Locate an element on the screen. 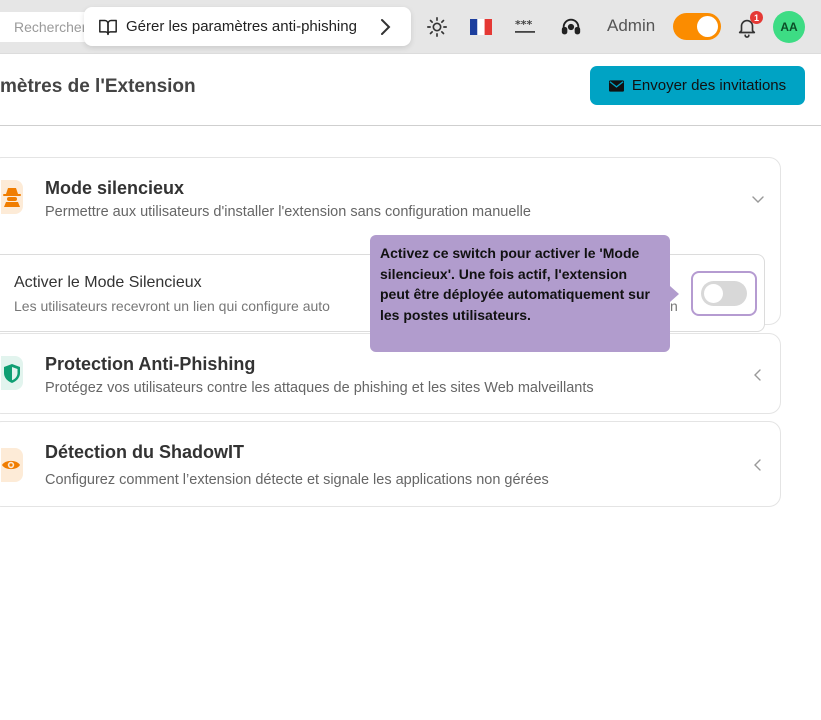 This screenshot has width=821, height=720. silent-mode-label: Activer le Mode Silencieux is located at coordinates (108, 282).